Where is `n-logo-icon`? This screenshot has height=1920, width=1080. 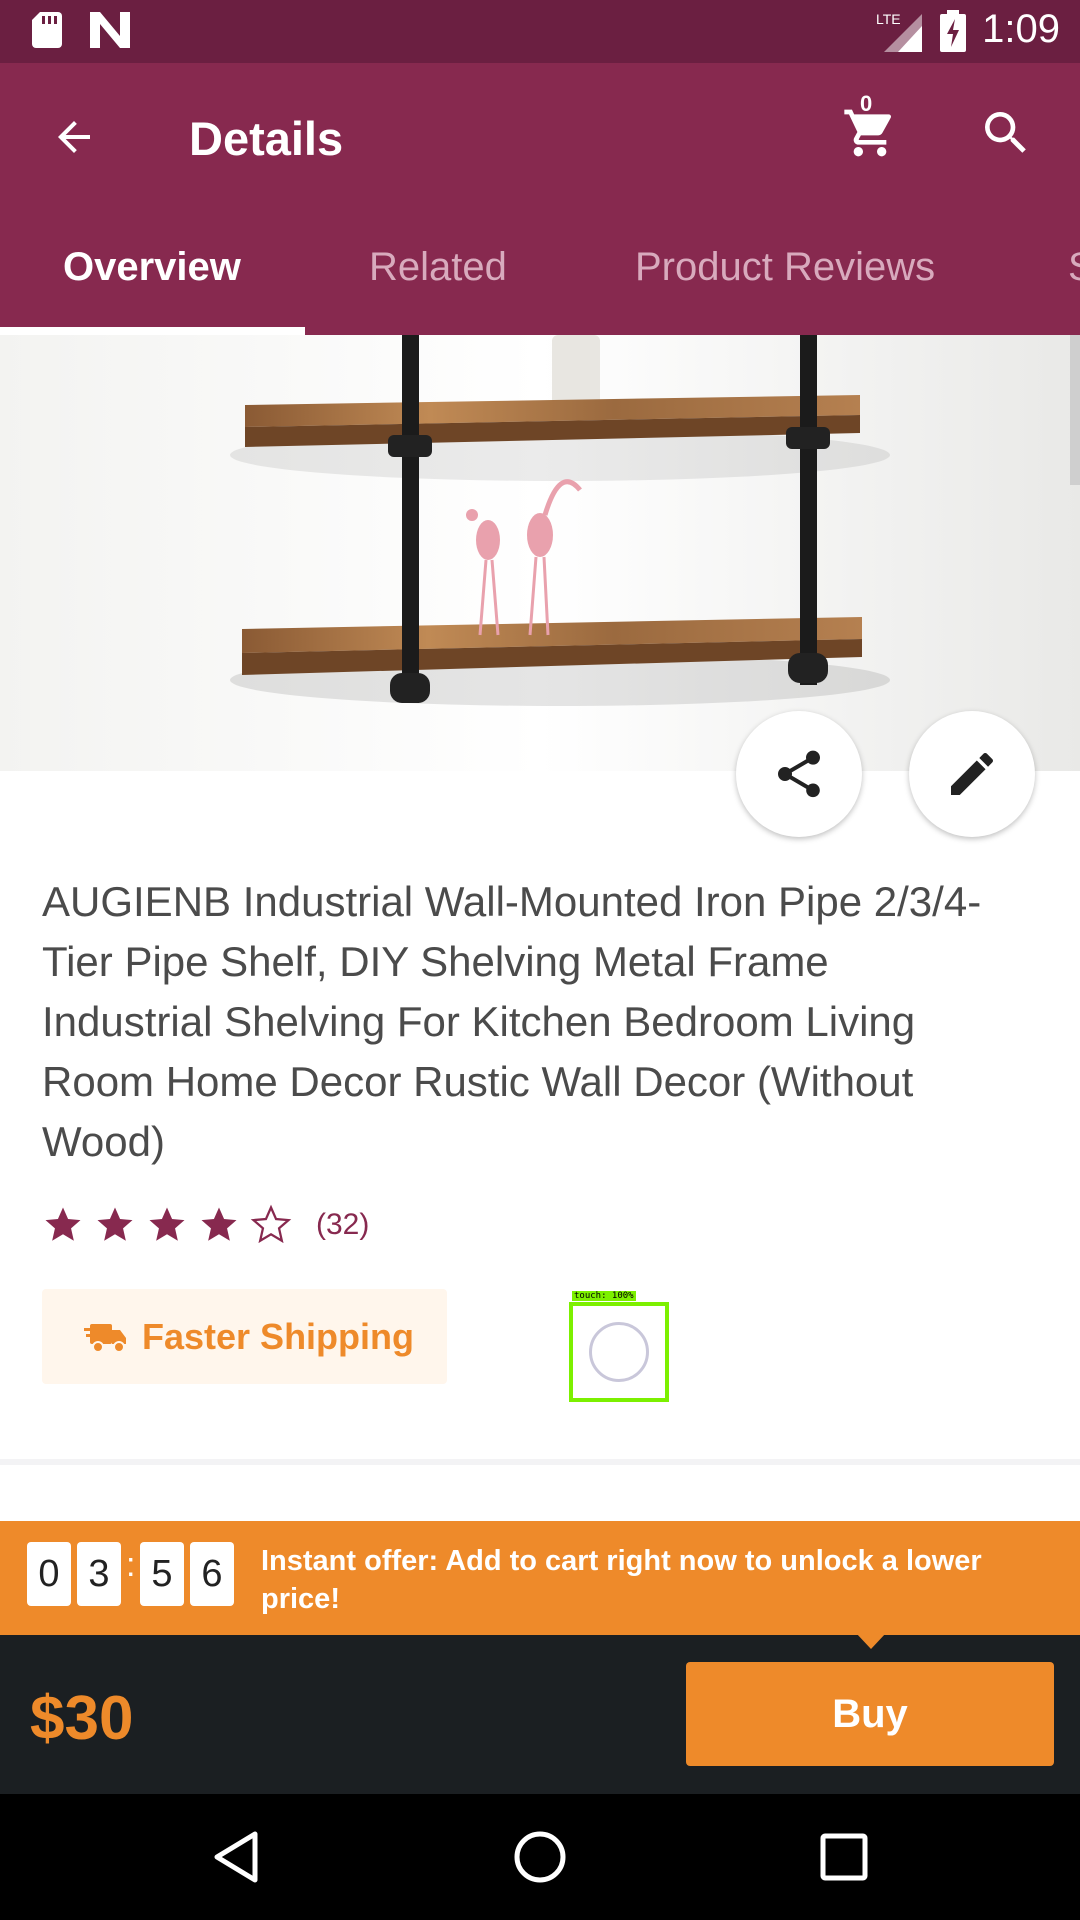 n-logo-icon is located at coordinates (110, 30).